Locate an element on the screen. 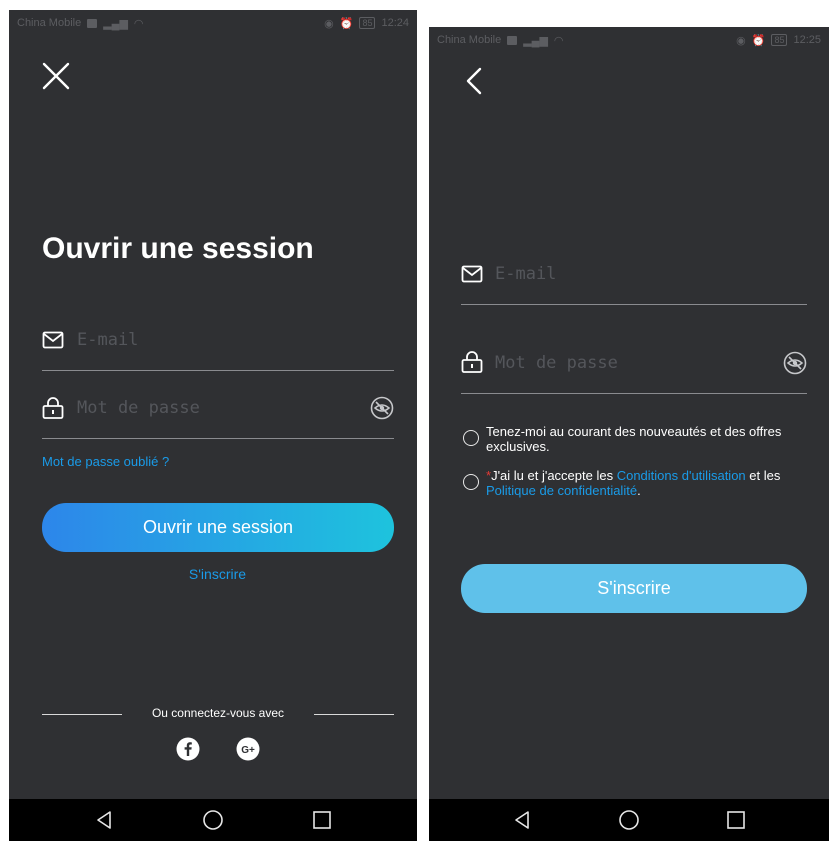 The image size is (829, 841). clock-label: 12:25 is located at coordinates (807, 40).